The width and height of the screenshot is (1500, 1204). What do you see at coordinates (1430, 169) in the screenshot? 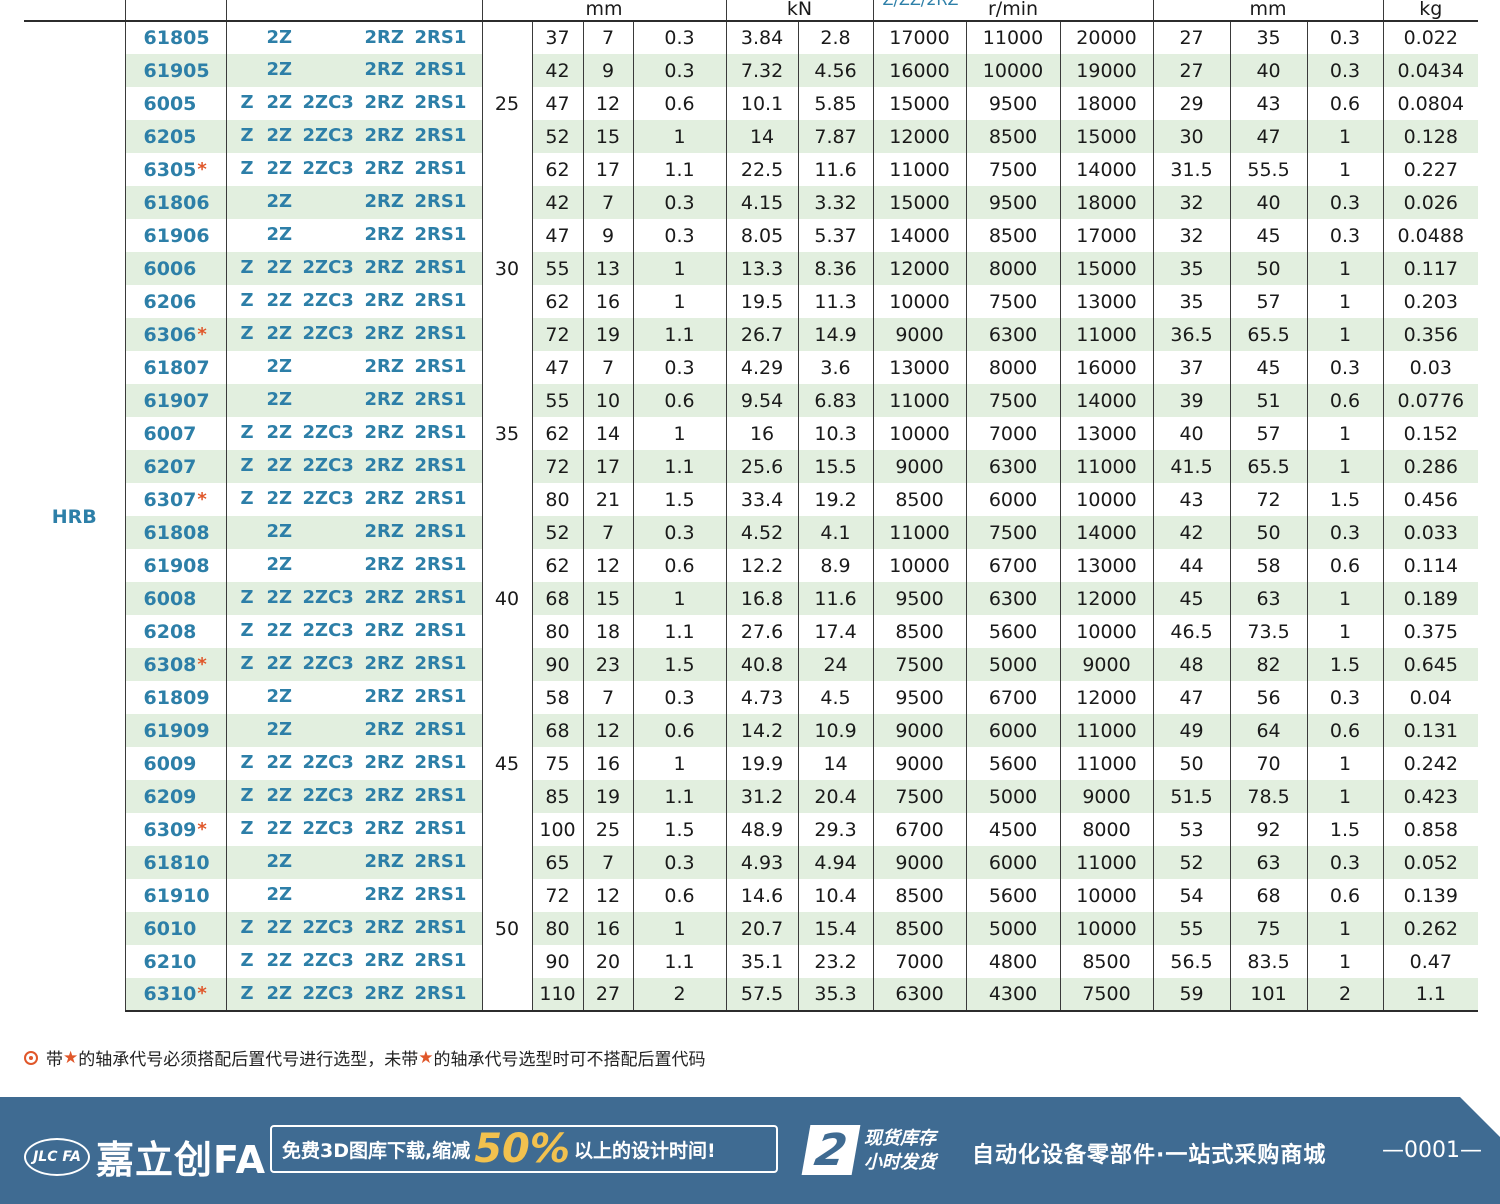
I see `weight: 0.227` at bounding box center [1430, 169].